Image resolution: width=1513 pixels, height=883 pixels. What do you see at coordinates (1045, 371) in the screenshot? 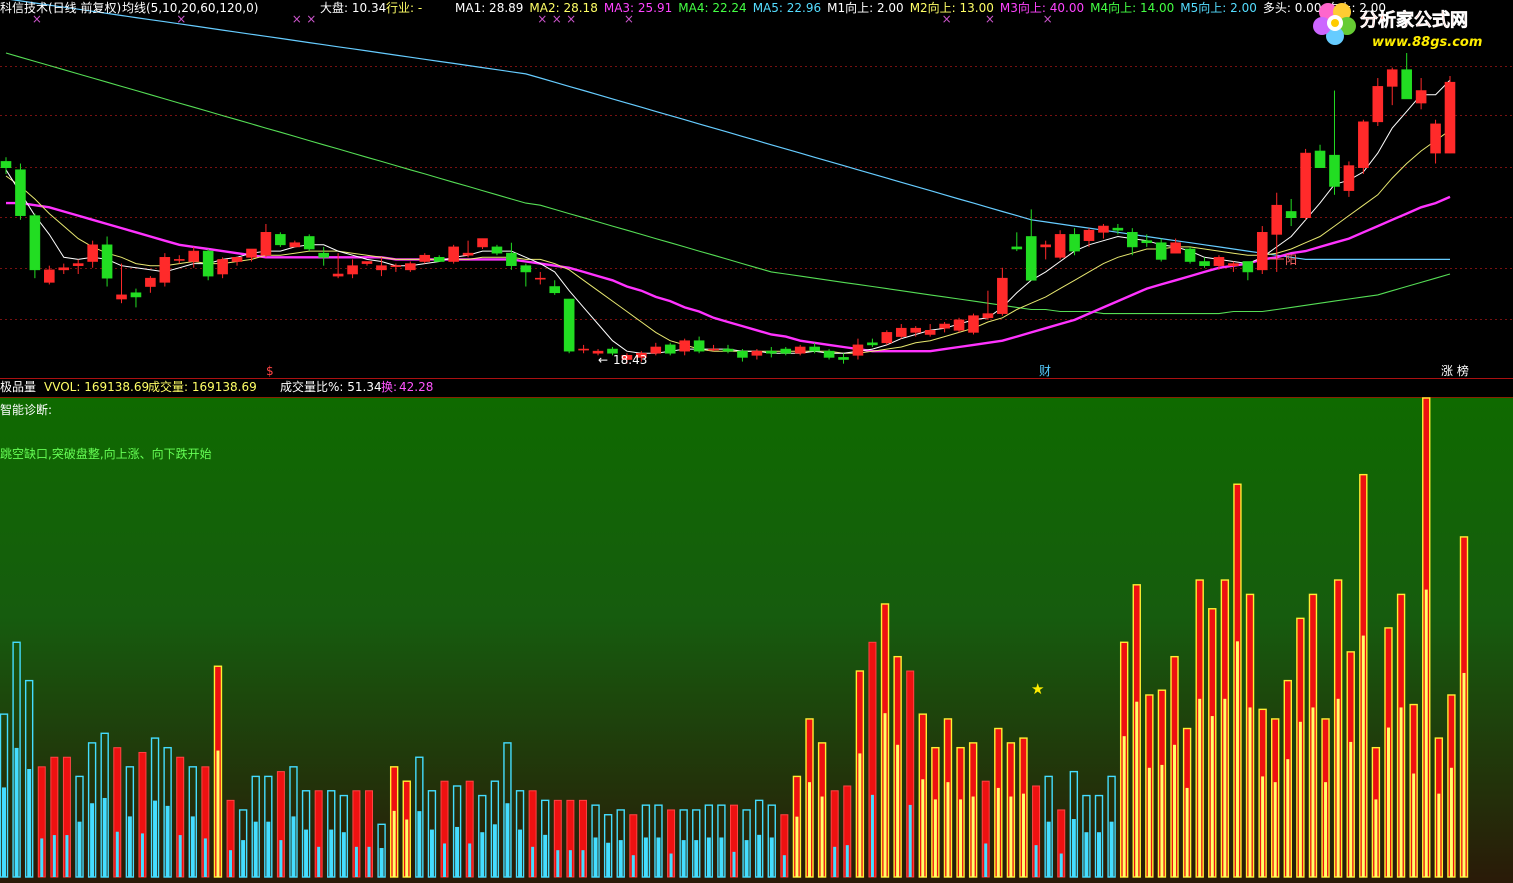
I see `event-marker-finance: 财` at bounding box center [1045, 371].